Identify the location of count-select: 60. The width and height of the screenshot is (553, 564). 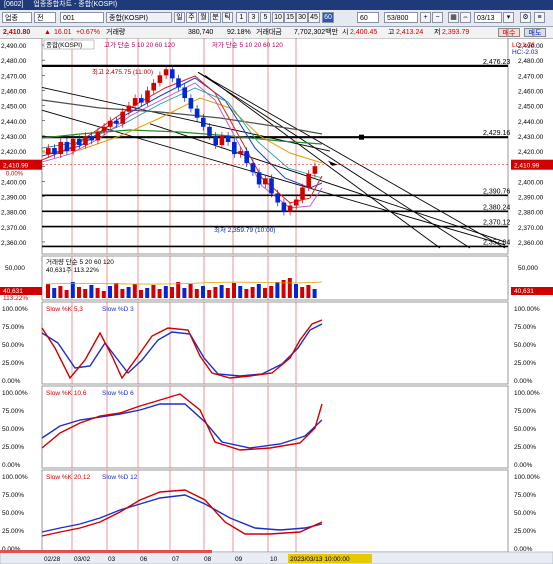
(368, 17).